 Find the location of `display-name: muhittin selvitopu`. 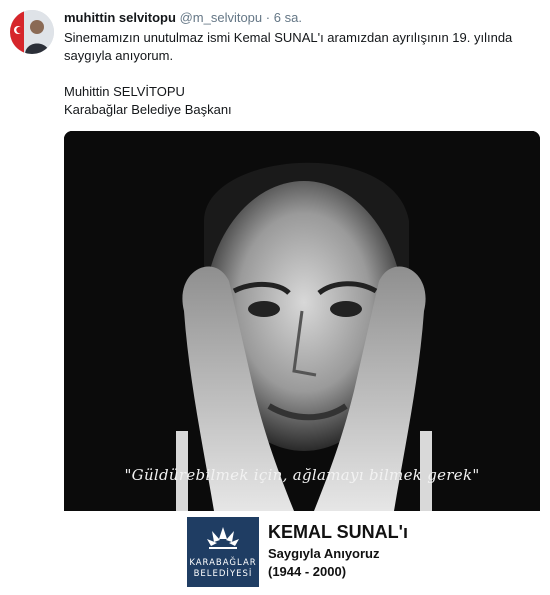

display-name: muhittin selvitopu is located at coordinates (120, 17).